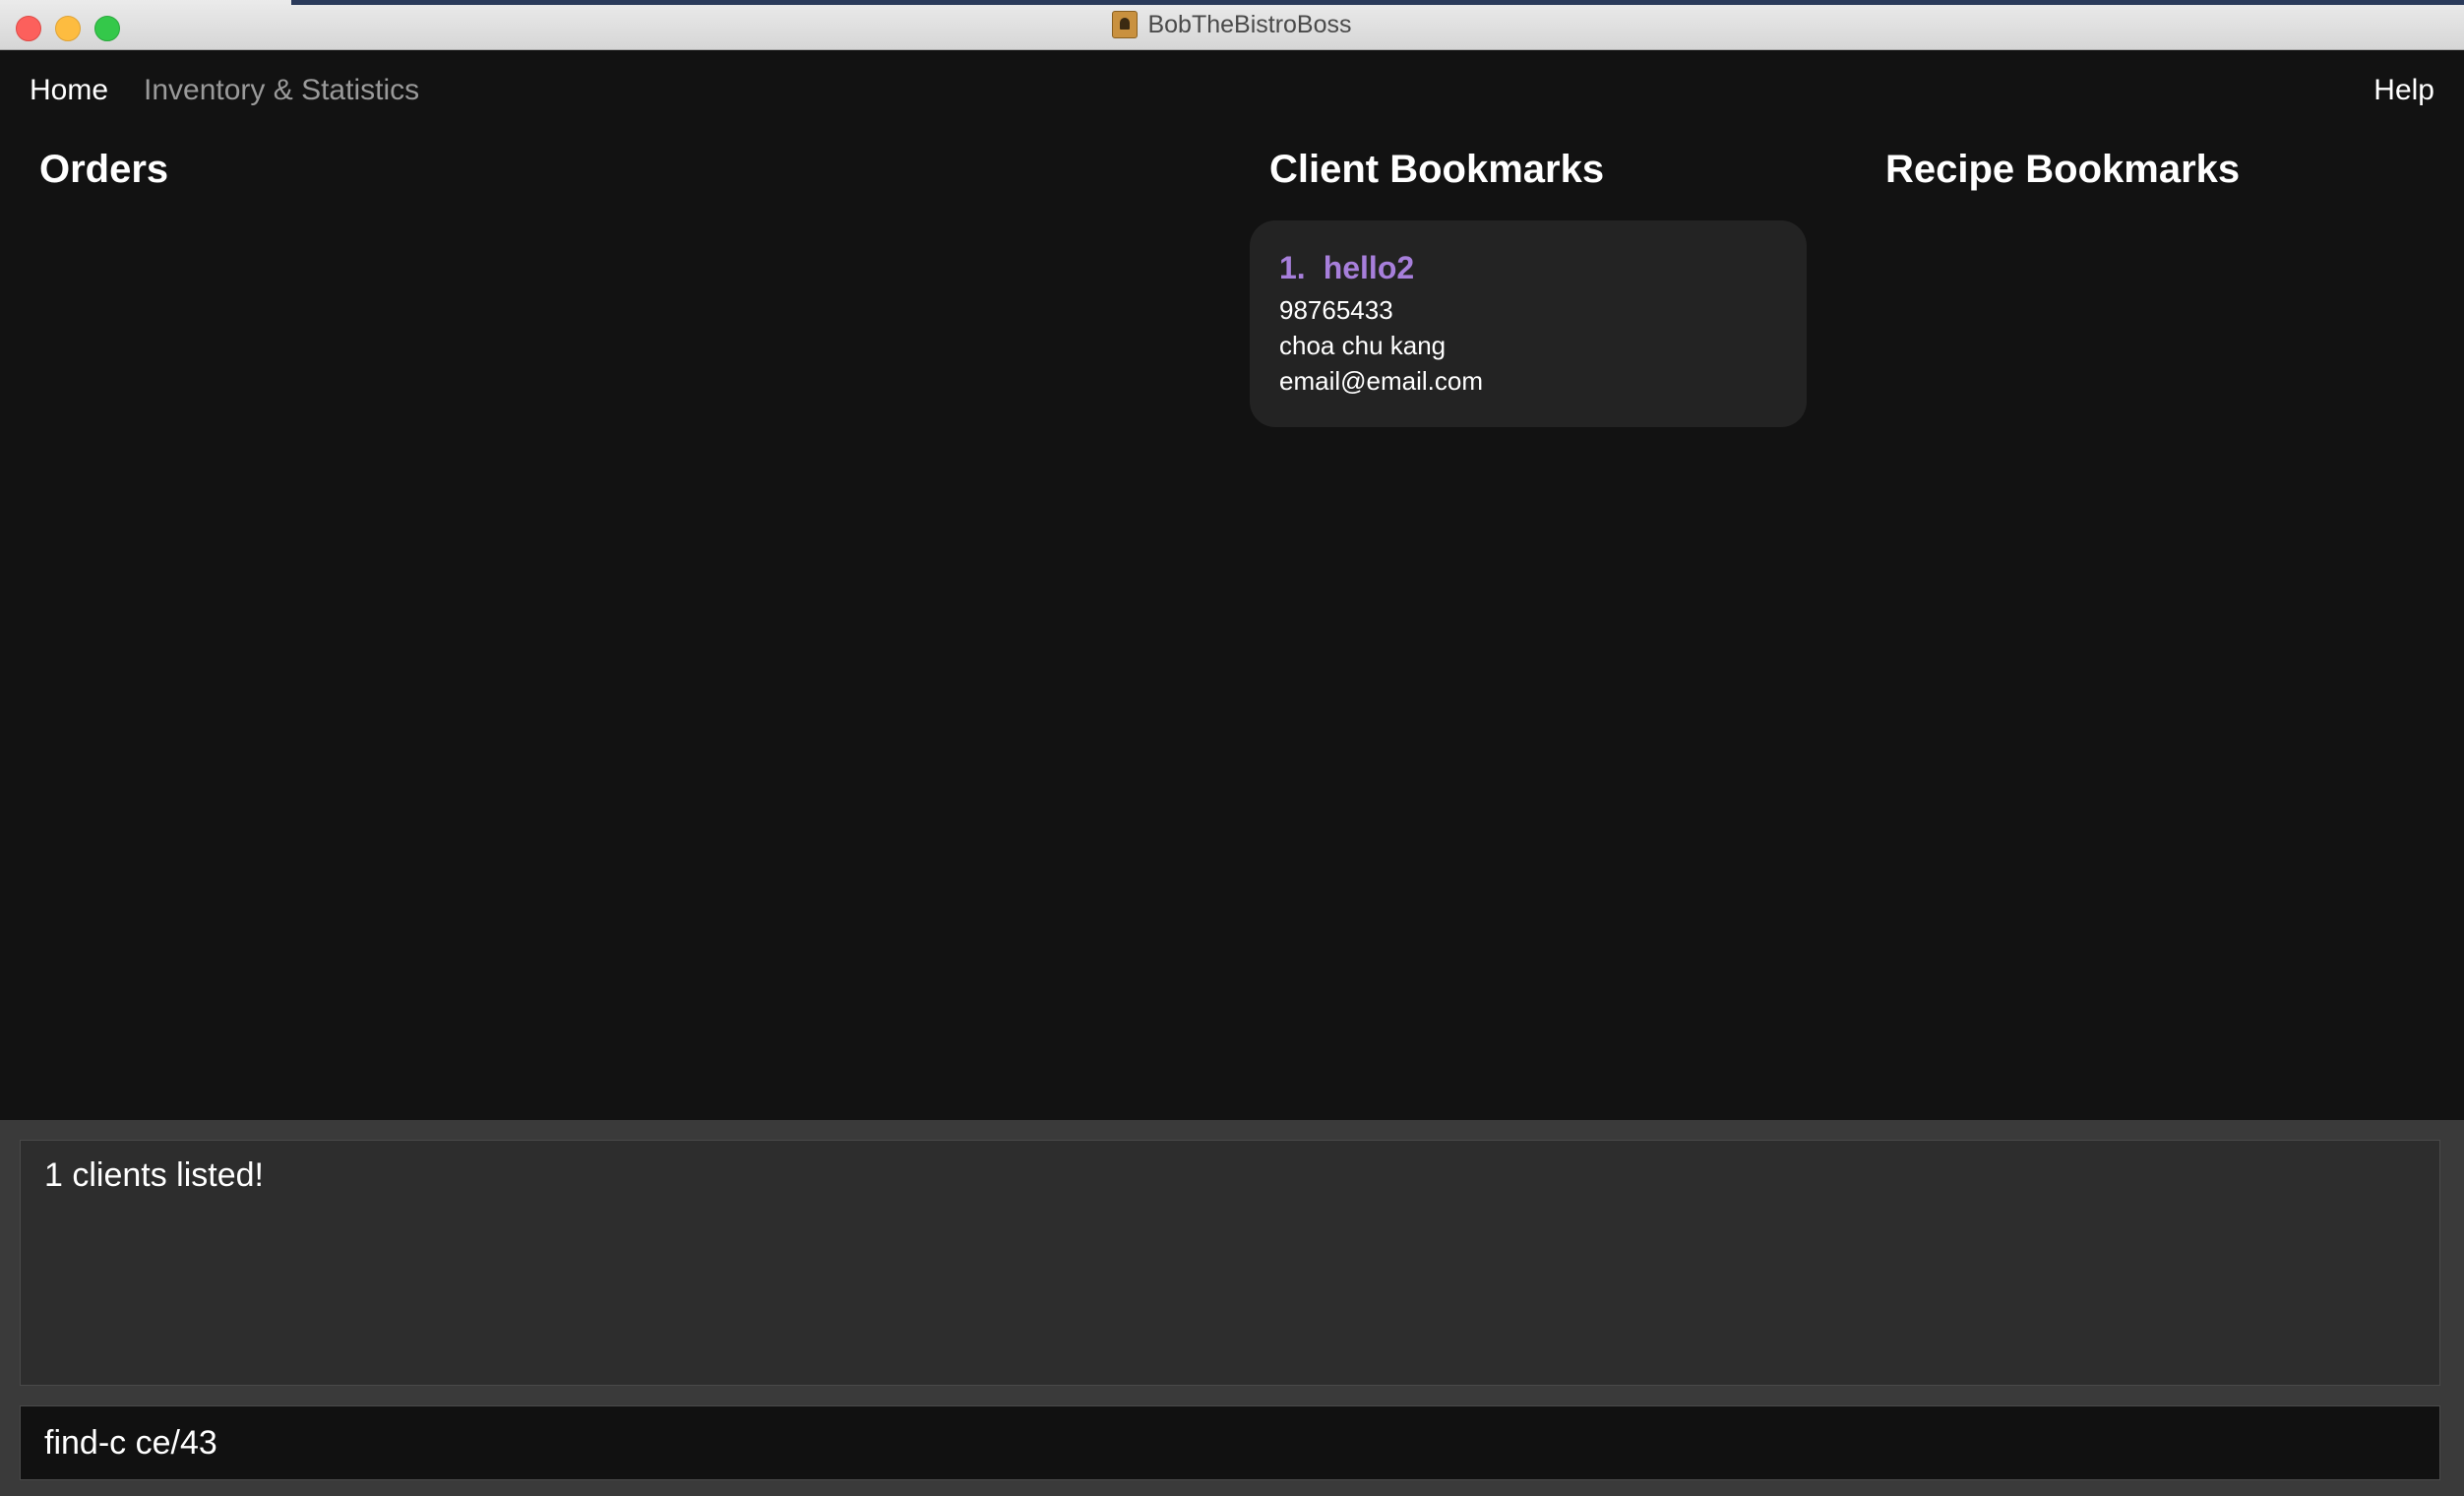 The image size is (2464, 1496). What do you see at coordinates (2063, 169) in the screenshot?
I see `recipe-bookmarks-heading: Recipe Bookmarks` at bounding box center [2063, 169].